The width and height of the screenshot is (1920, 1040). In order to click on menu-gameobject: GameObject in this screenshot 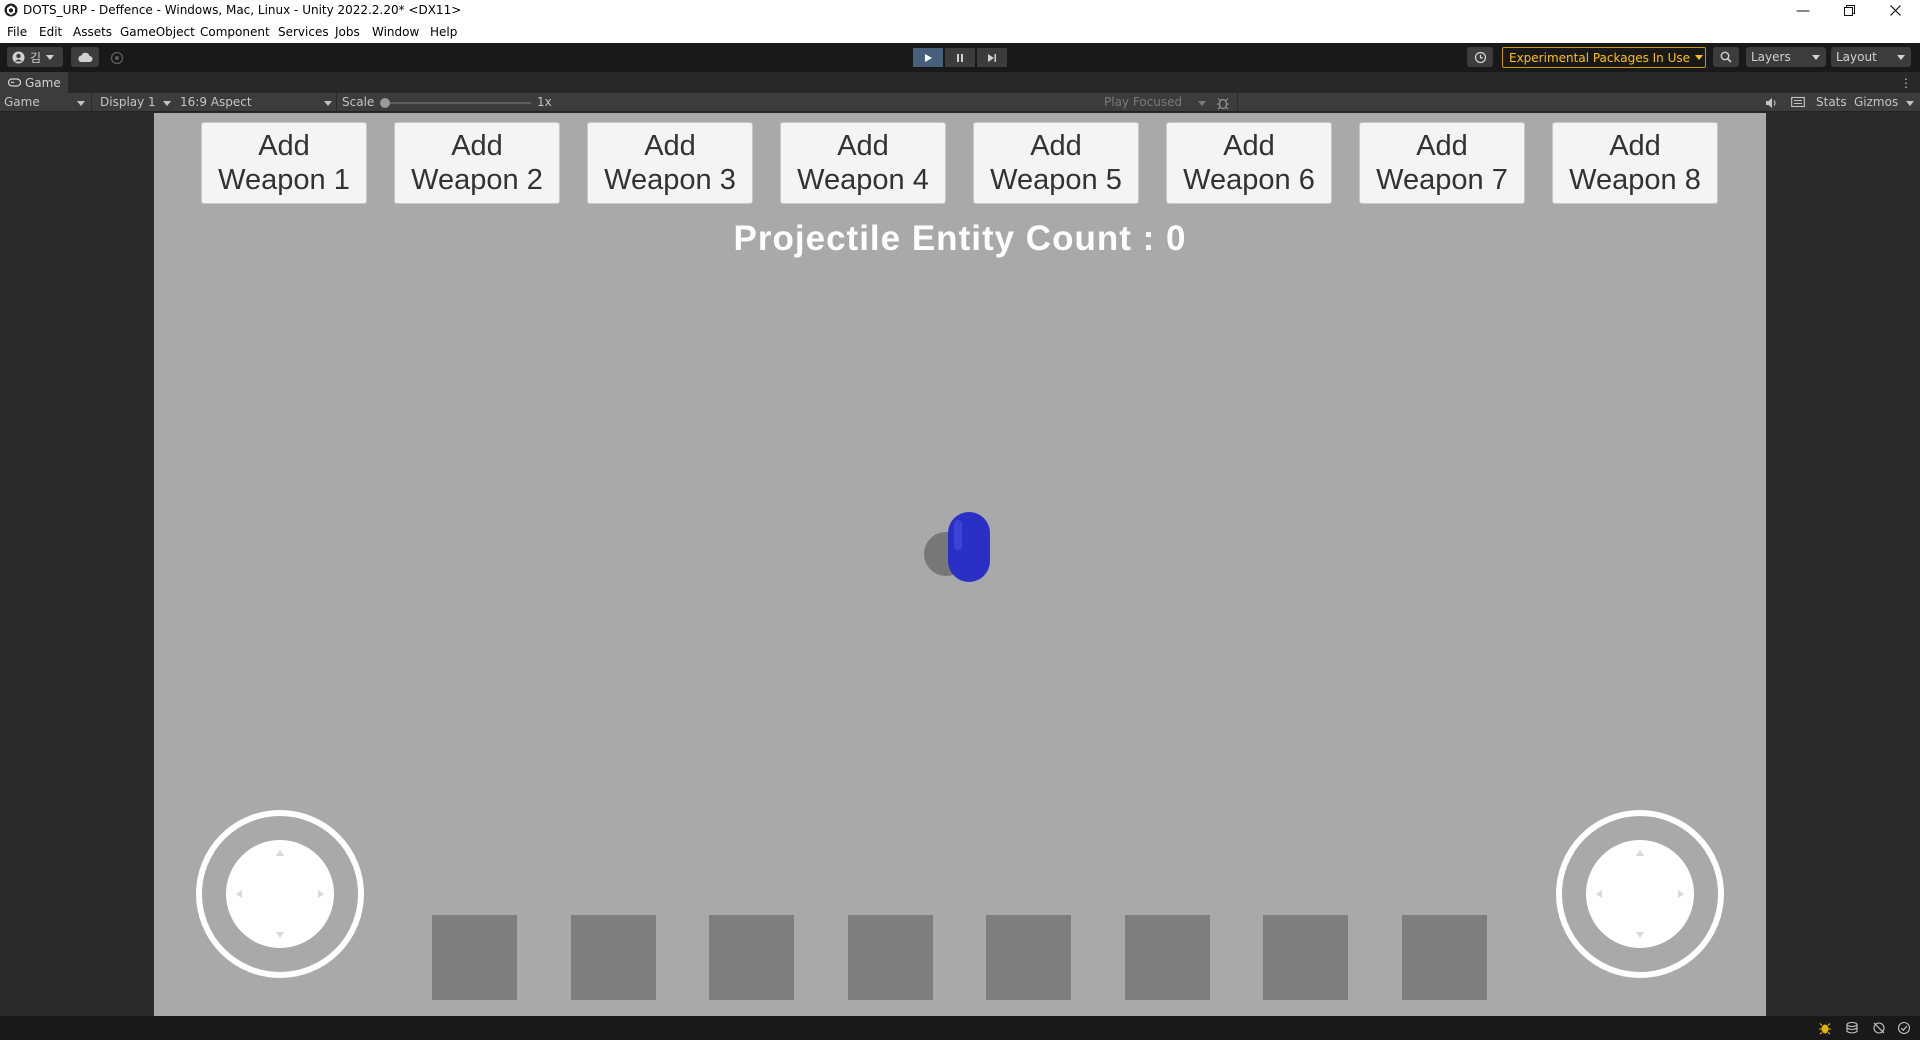, I will do `click(157, 32)`.